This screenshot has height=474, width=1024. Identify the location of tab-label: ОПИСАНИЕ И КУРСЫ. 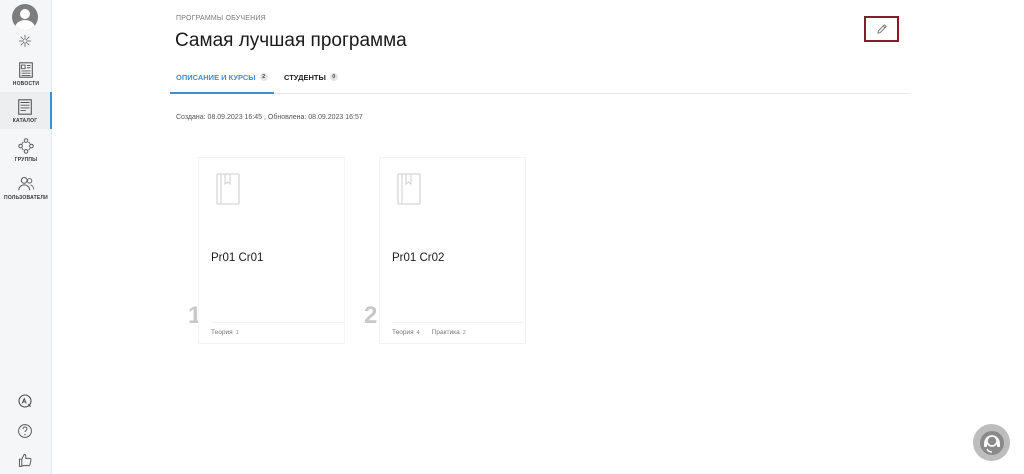
(216, 77).